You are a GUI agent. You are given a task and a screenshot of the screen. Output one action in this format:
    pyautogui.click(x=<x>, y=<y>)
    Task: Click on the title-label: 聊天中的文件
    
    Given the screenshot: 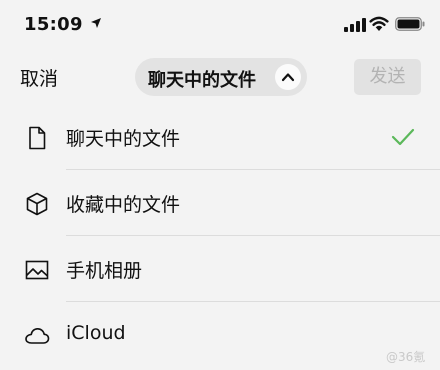 What is the action you would take?
    pyautogui.click(x=202, y=80)
    